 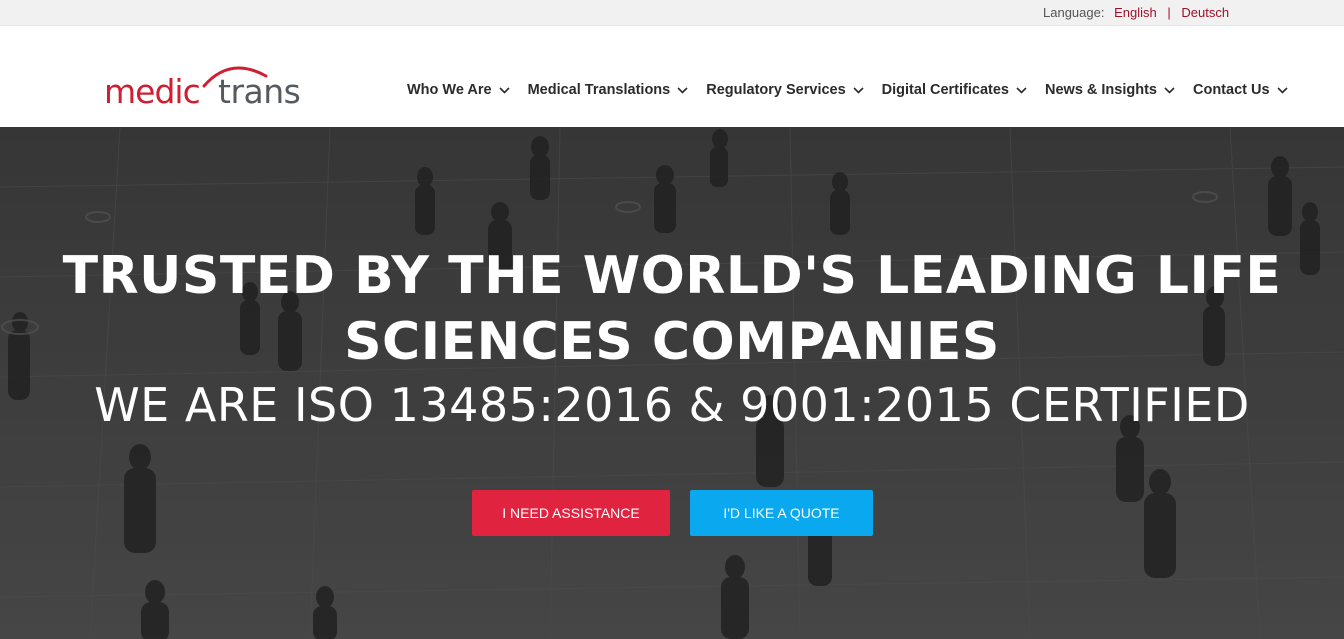 I want to click on logo-trans-text: trans, so click(x=259, y=91).